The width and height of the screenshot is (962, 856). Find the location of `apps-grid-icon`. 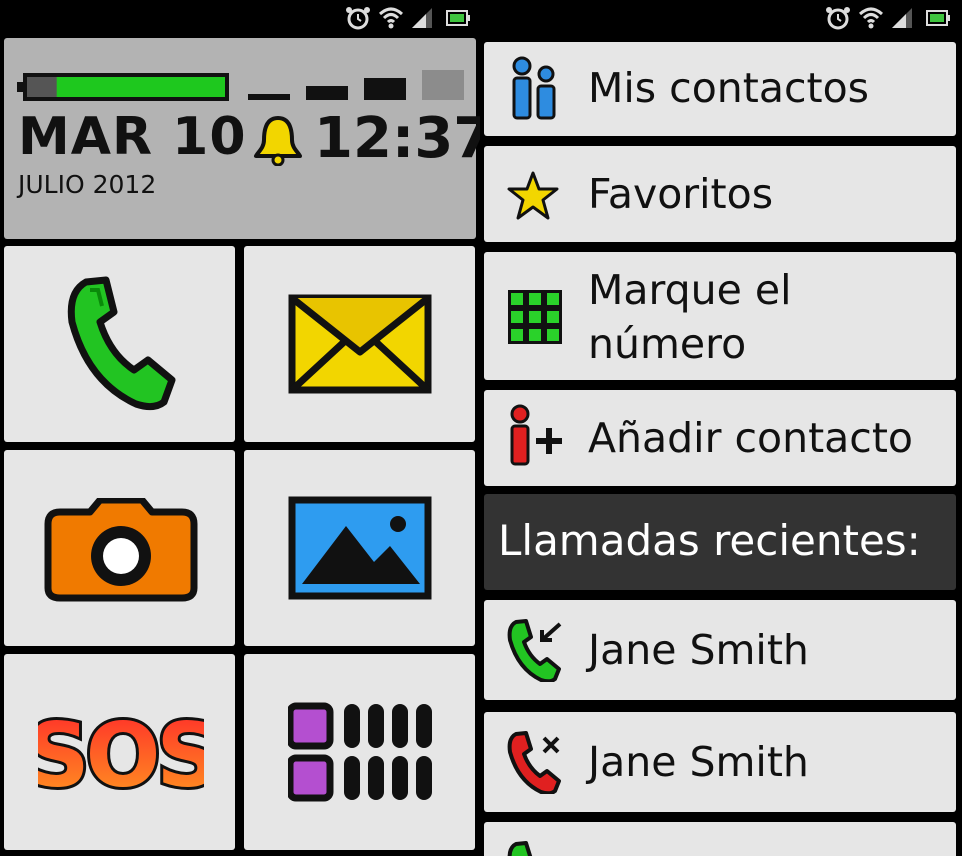

apps-grid-icon is located at coordinates (360, 752).